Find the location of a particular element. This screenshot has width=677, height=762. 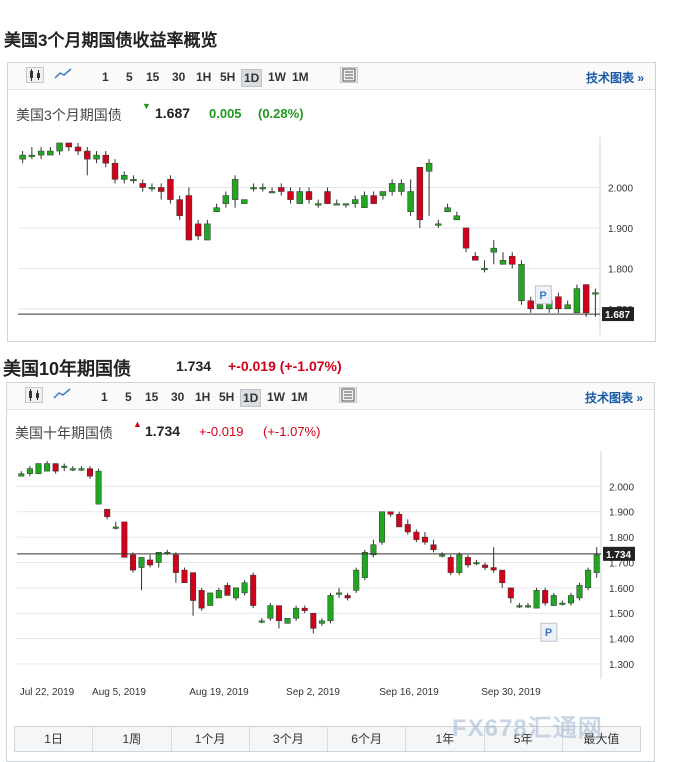

range-1m: 1个月 is located at coordinates (211, 739).